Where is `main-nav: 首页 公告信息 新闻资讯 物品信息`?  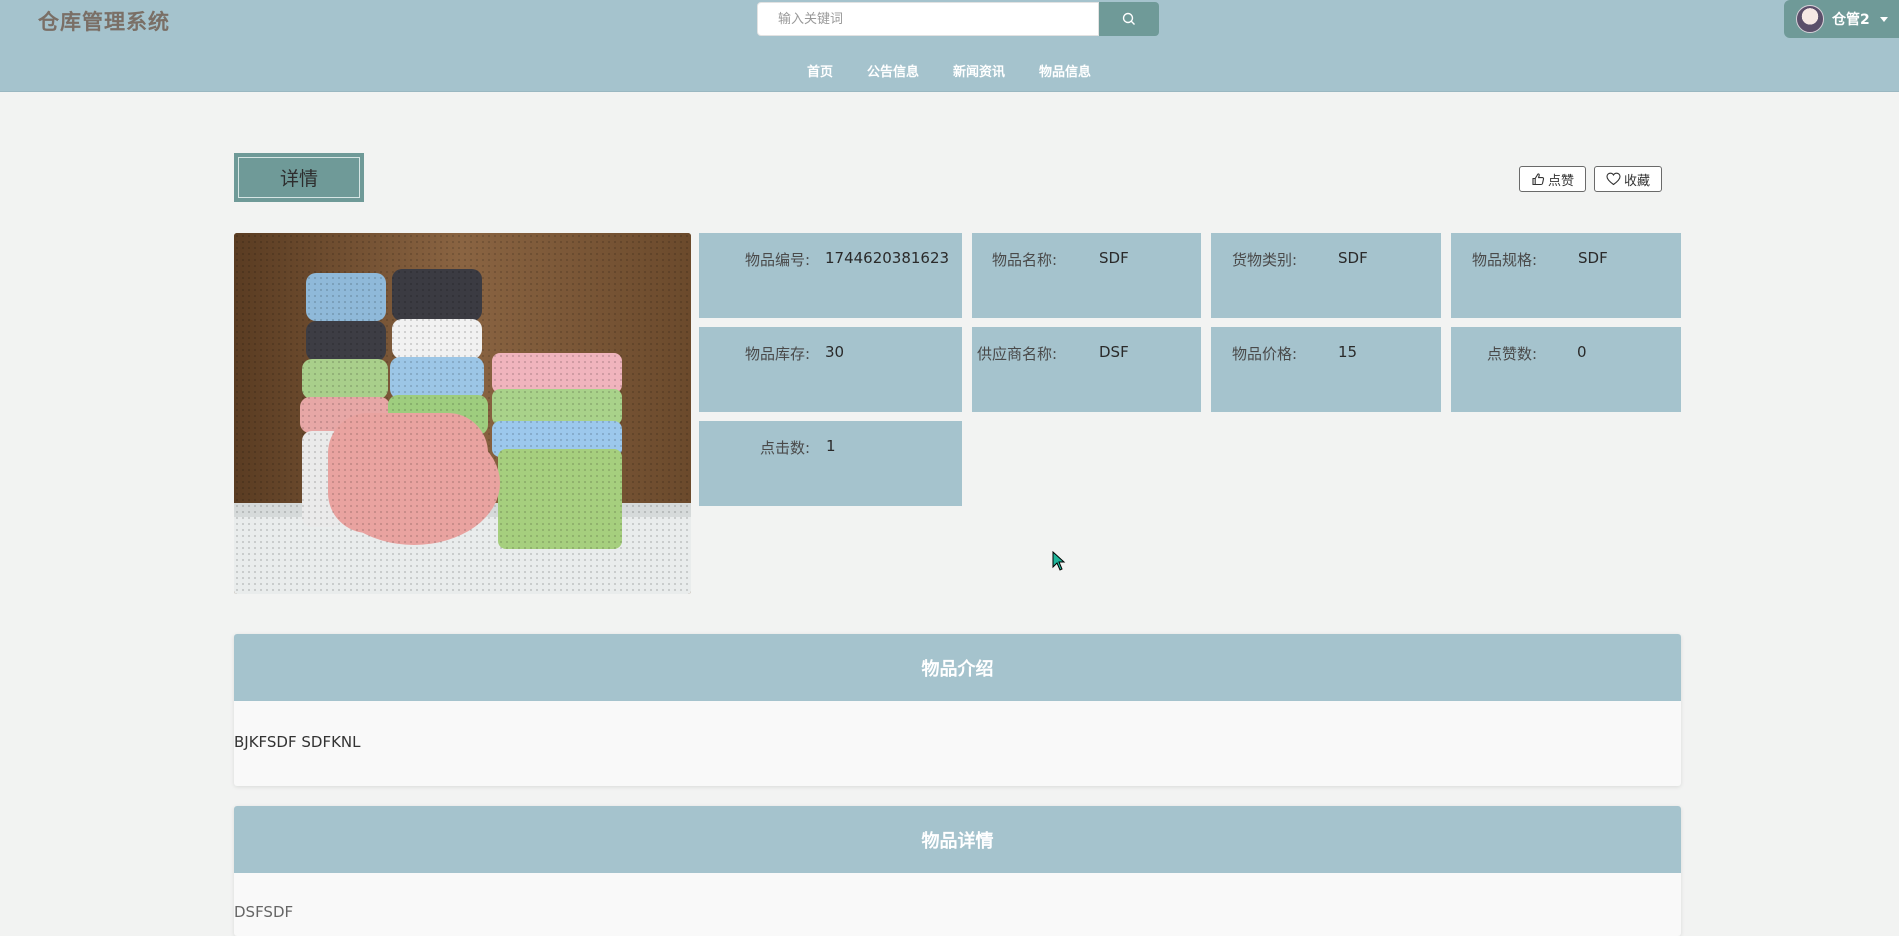
main-nav: 首页 公告信息 新闻资讯 物品信息 is located at coordinates (949, 70).